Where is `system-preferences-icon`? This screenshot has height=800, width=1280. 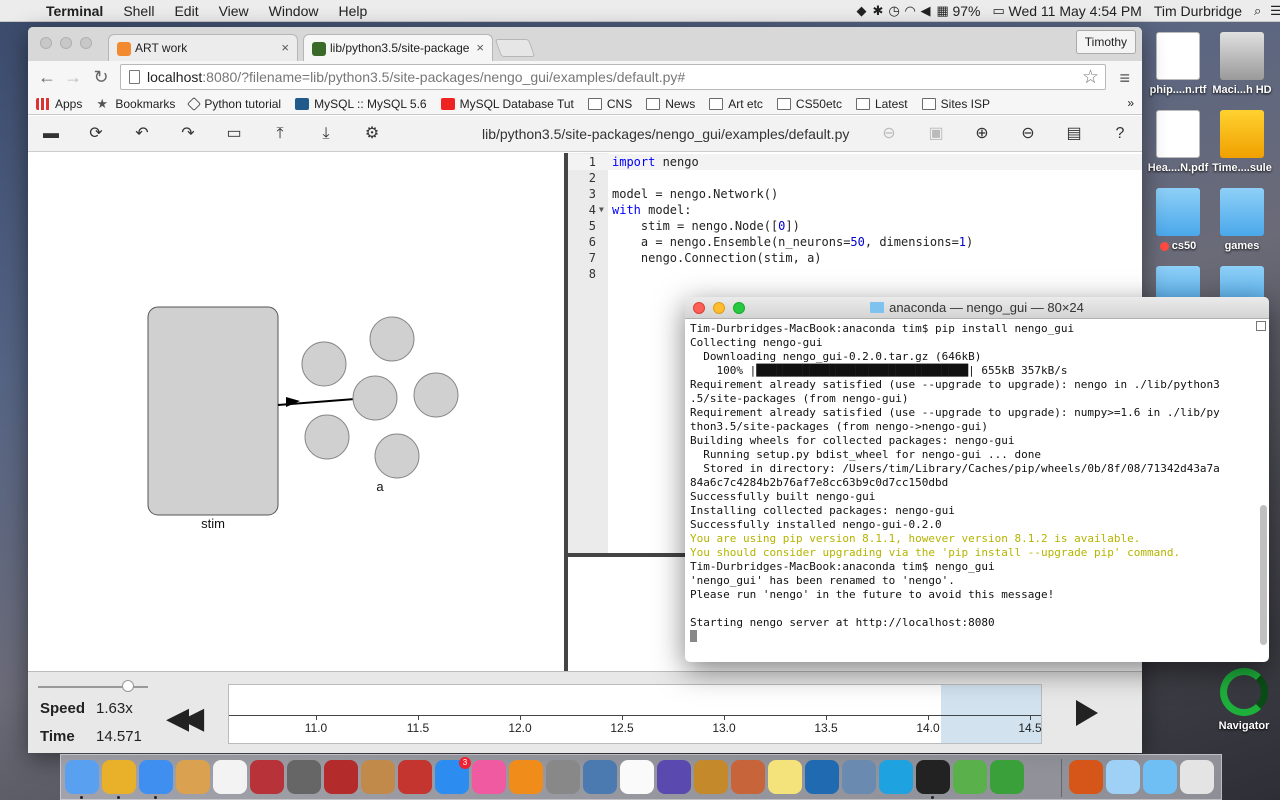
system-preferences-icon is located at coordinates (563, 777).